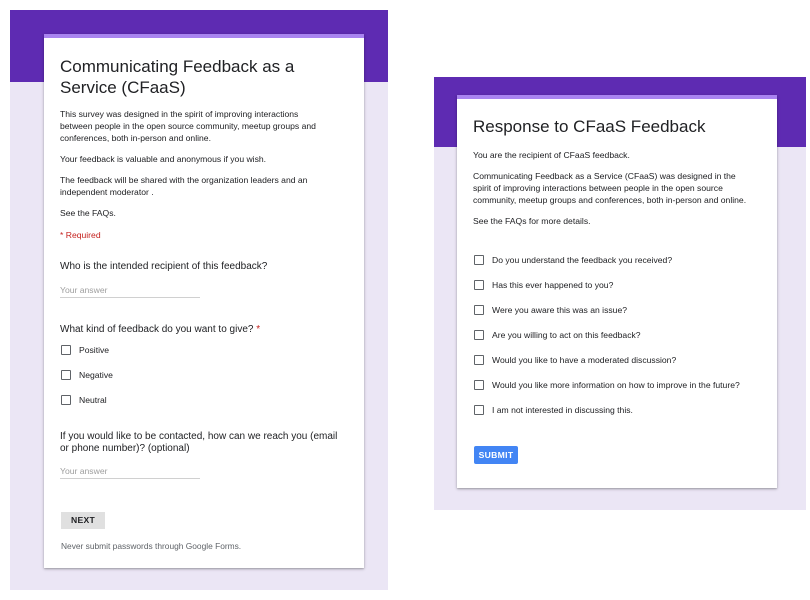  Describe the element at coordinates (135, 138) in the screenshot. I see `description-line3: conferences, both in-person and online.` at that location.